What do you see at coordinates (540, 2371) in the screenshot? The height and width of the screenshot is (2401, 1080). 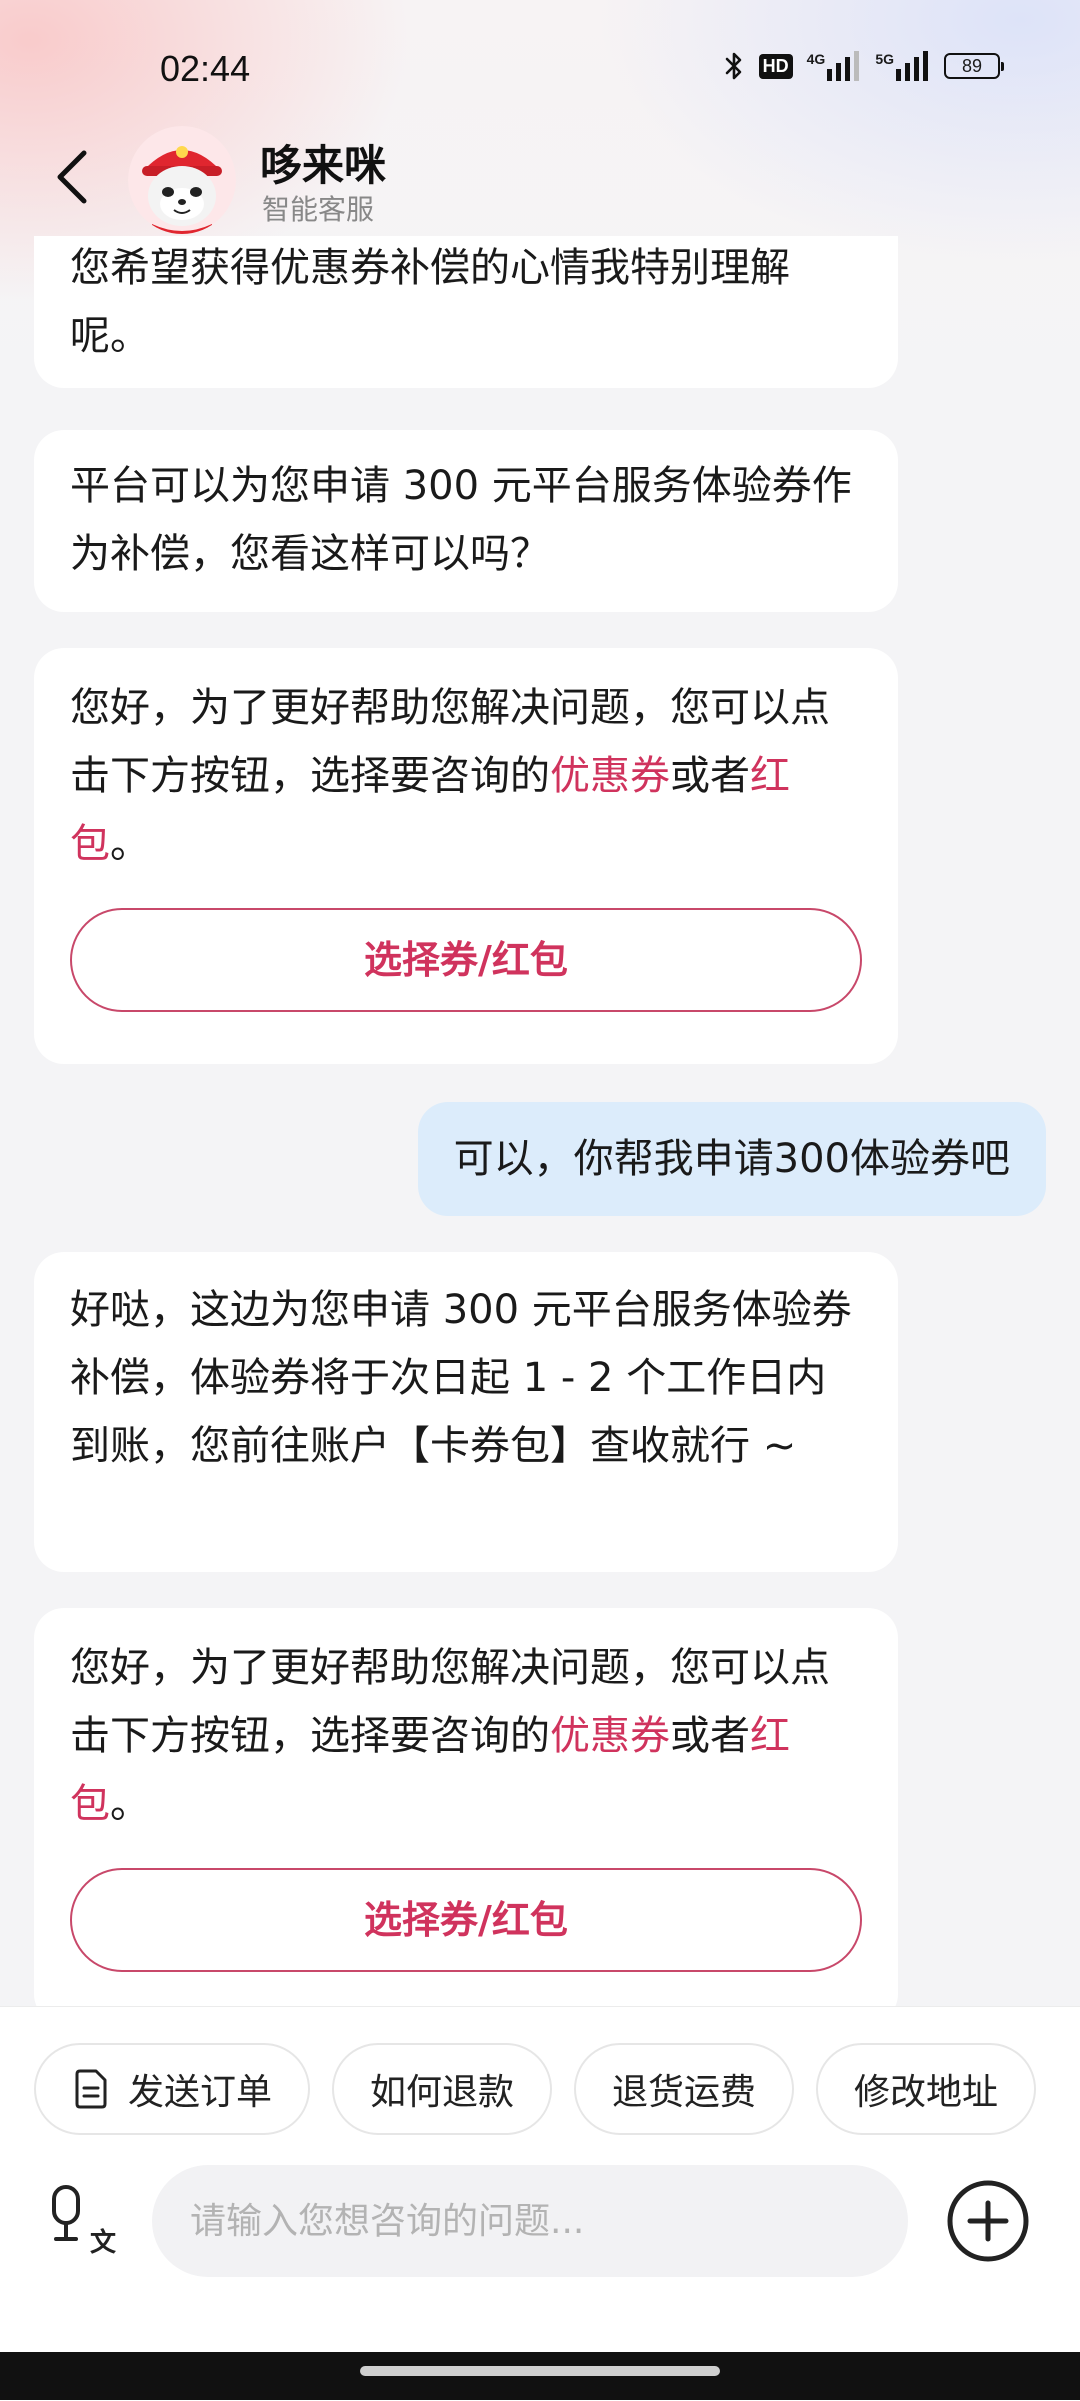 I see `home-indicator` at bounding box center [540, 2371].